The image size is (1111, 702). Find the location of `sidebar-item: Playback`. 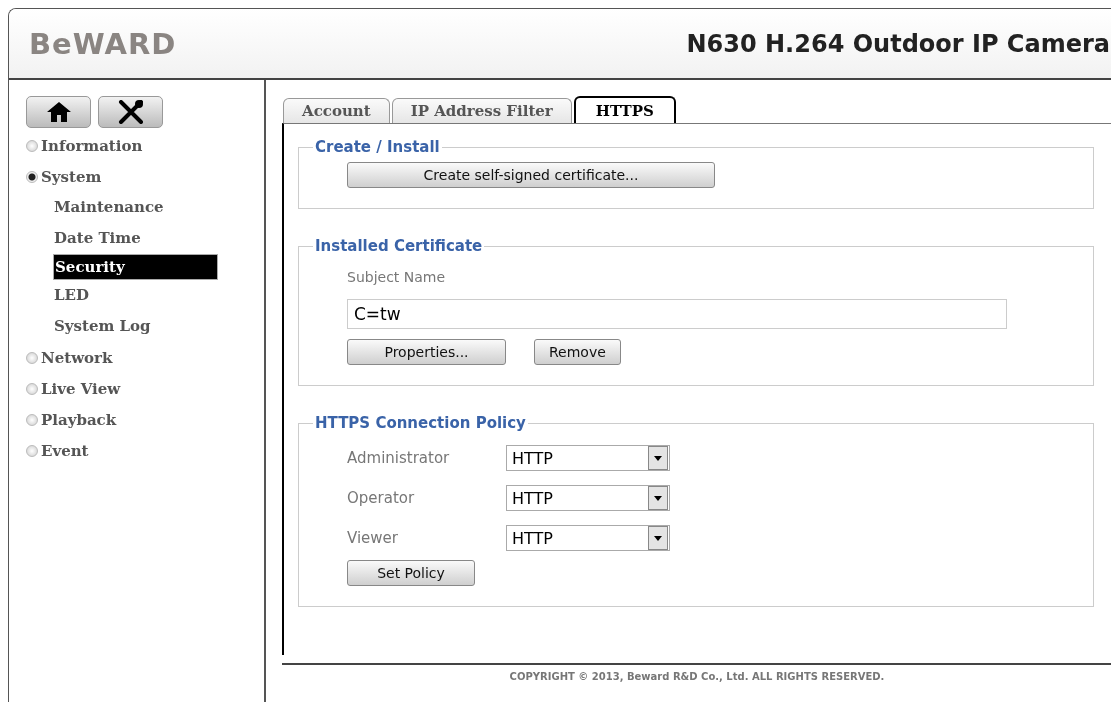

sidebar-item: Playback is located at coordinates (71, 419).